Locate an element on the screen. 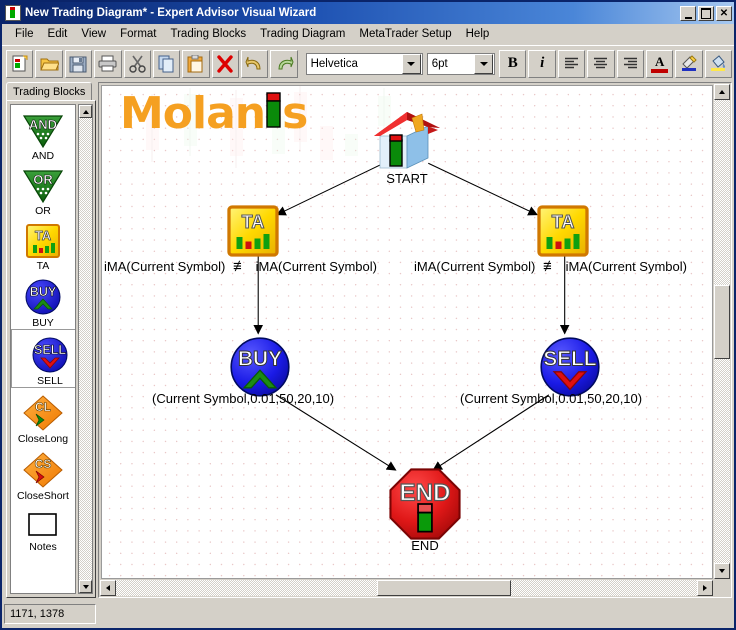  italic-button: i is located at coordinates (542, 63).